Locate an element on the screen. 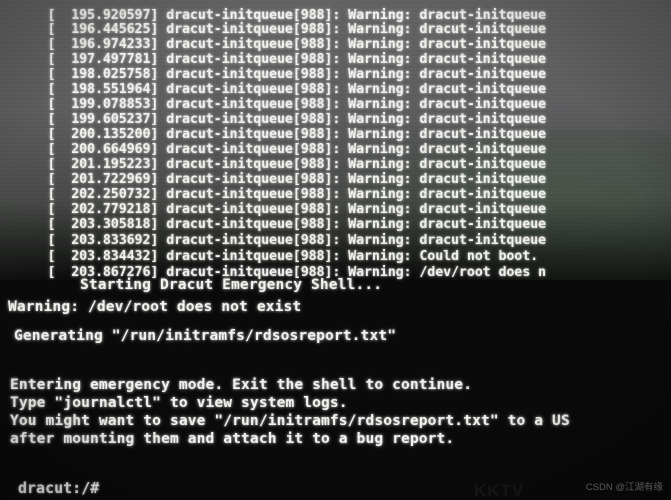 This screenshot has height=500, width=671. monitor-brand-logo: KKTV is located at coordinates (499, 490).